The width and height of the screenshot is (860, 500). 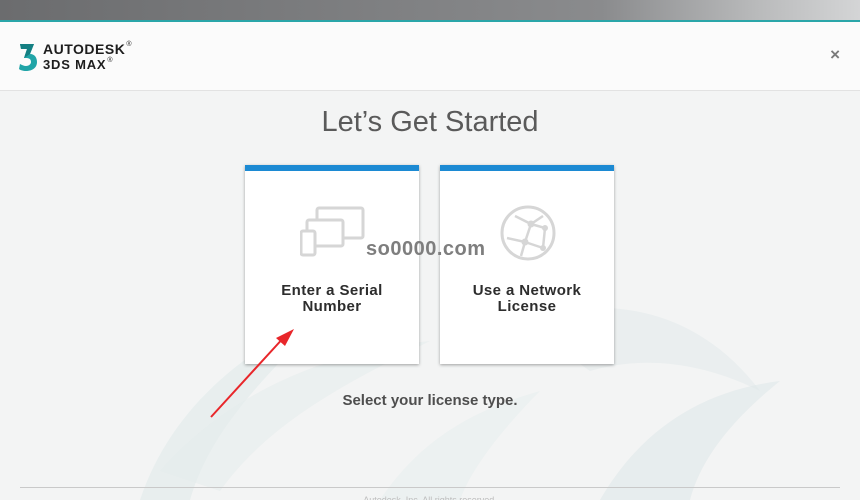 I want to click on header: AUTODESK® 3DS MAX® ×, so click(x=430, y=56).